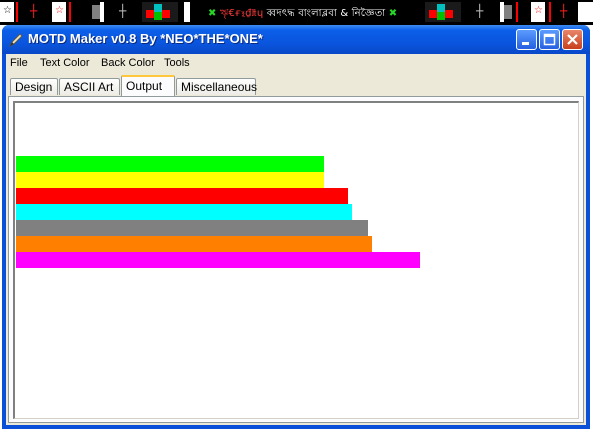 This screenshot has width=593, height=430. What do you see at coordinates (326, 13) in the screenshot?
I see `strip-text-part: ব্বদৎদ্ধ বাংলাব্লবা & নিজ্ঞৈতা` at bounding box center [326, 13].